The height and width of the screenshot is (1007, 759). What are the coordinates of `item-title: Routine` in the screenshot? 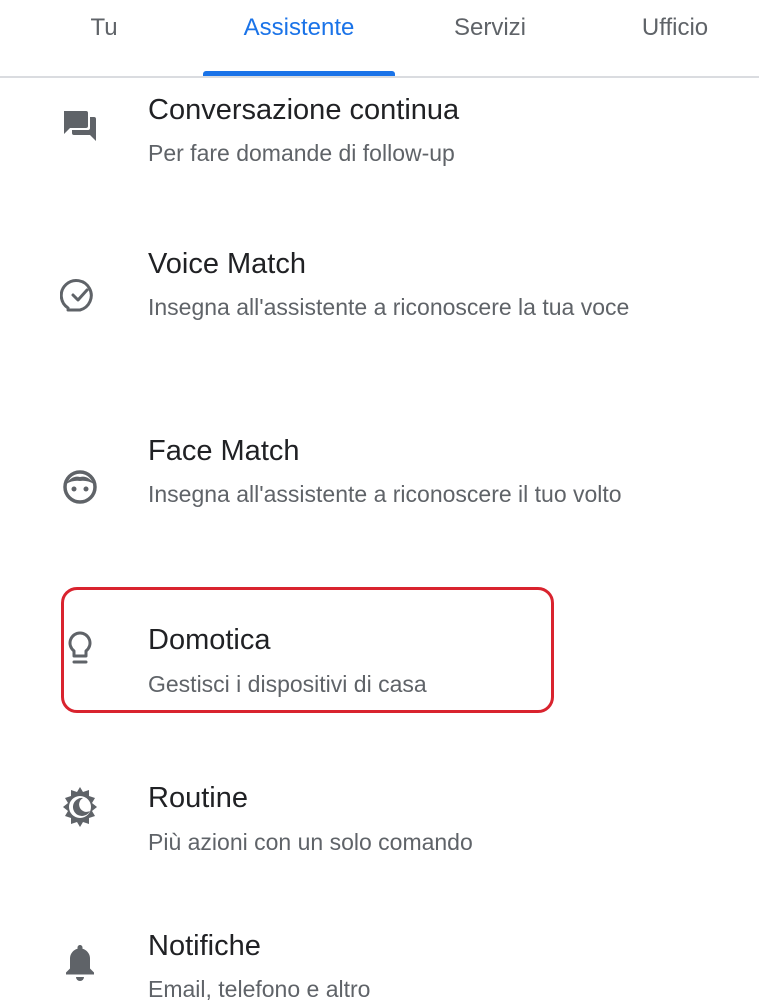 It's located at (198, 798).